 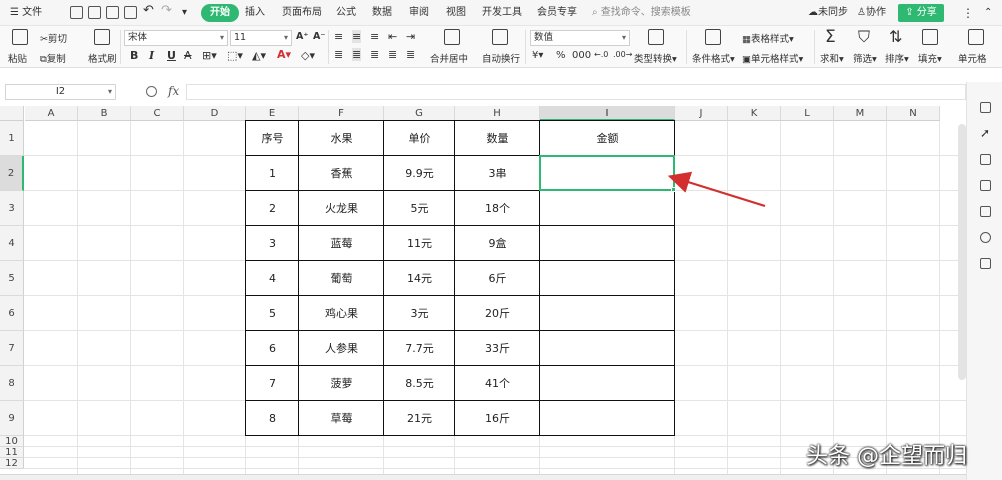 I want to click on thousands-icon: 000, so click(x=581, y=55).